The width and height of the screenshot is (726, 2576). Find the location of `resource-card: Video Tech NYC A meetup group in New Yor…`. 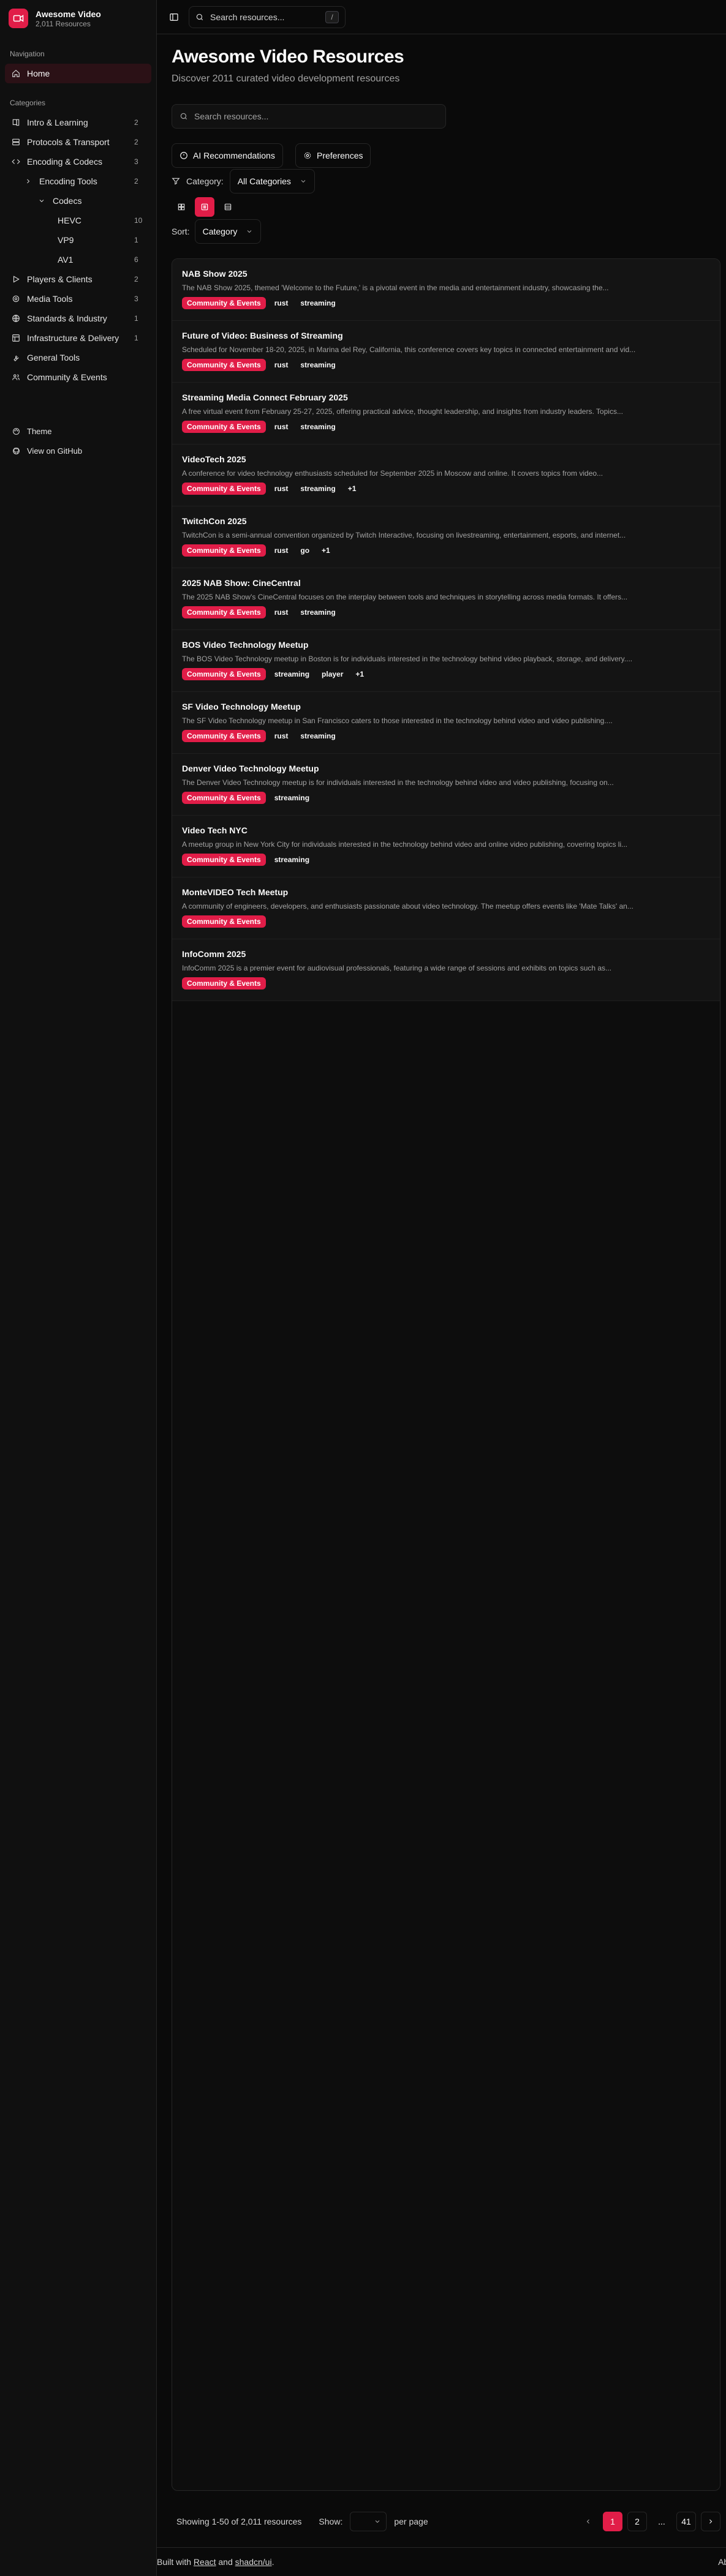

resource-card: Video Tech NYC A meetup group in New Yor… is located at coordinates (446, 846).